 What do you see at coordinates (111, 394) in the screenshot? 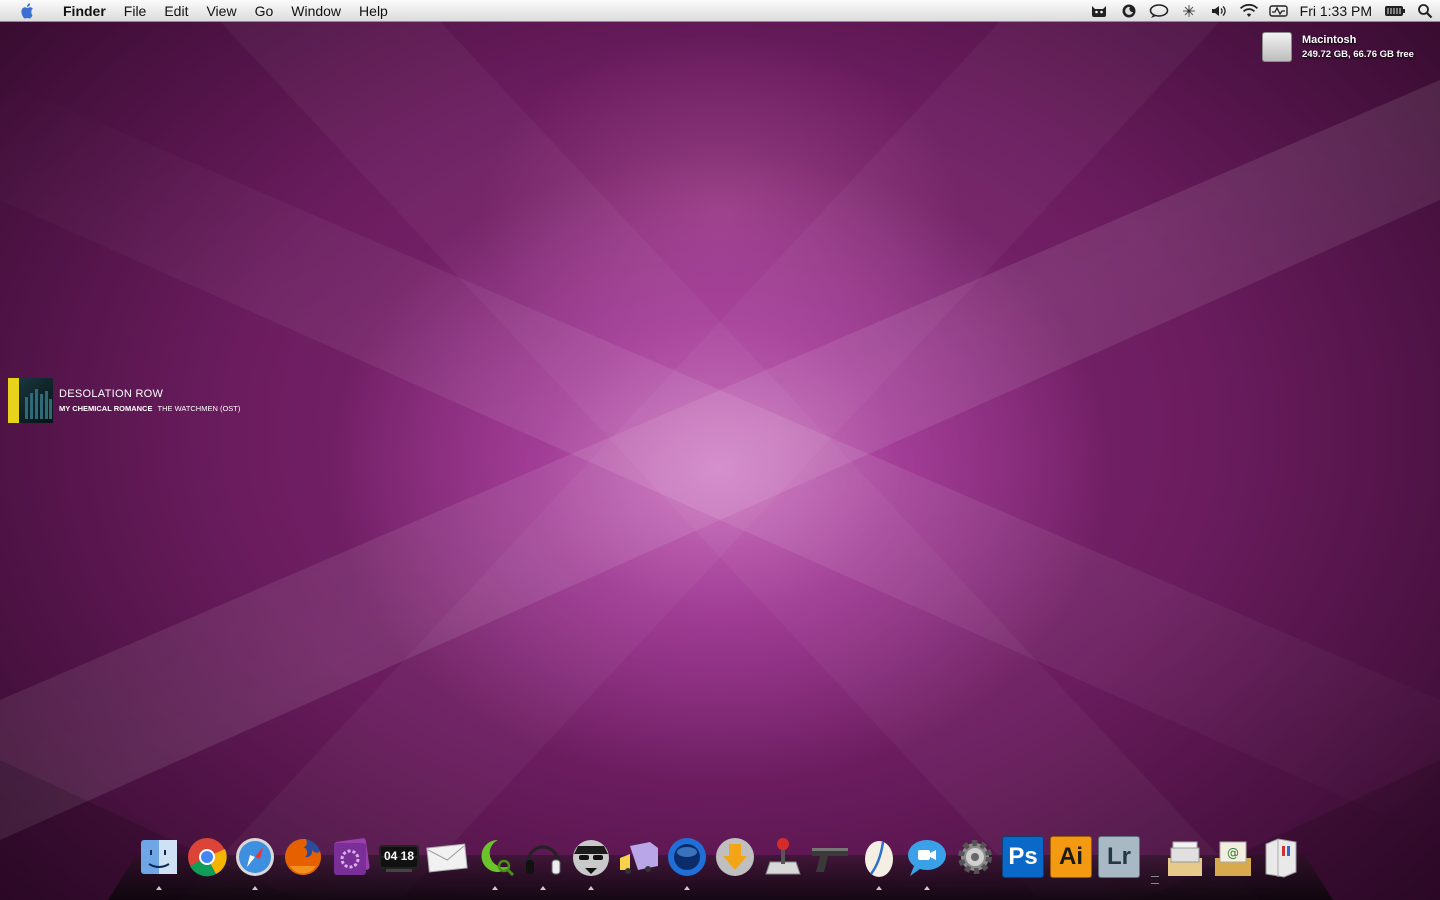
I see `track-title: DESOLATION ROW` at bounding box center [111, 394].